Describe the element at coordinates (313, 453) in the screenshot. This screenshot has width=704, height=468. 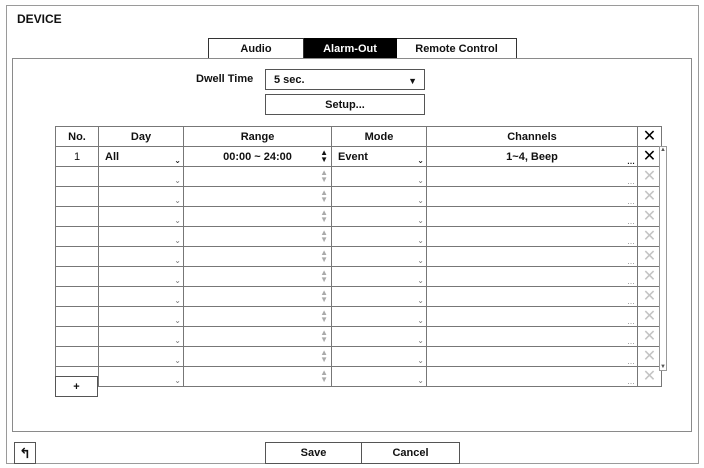
I see `save-button: Save` at that location.